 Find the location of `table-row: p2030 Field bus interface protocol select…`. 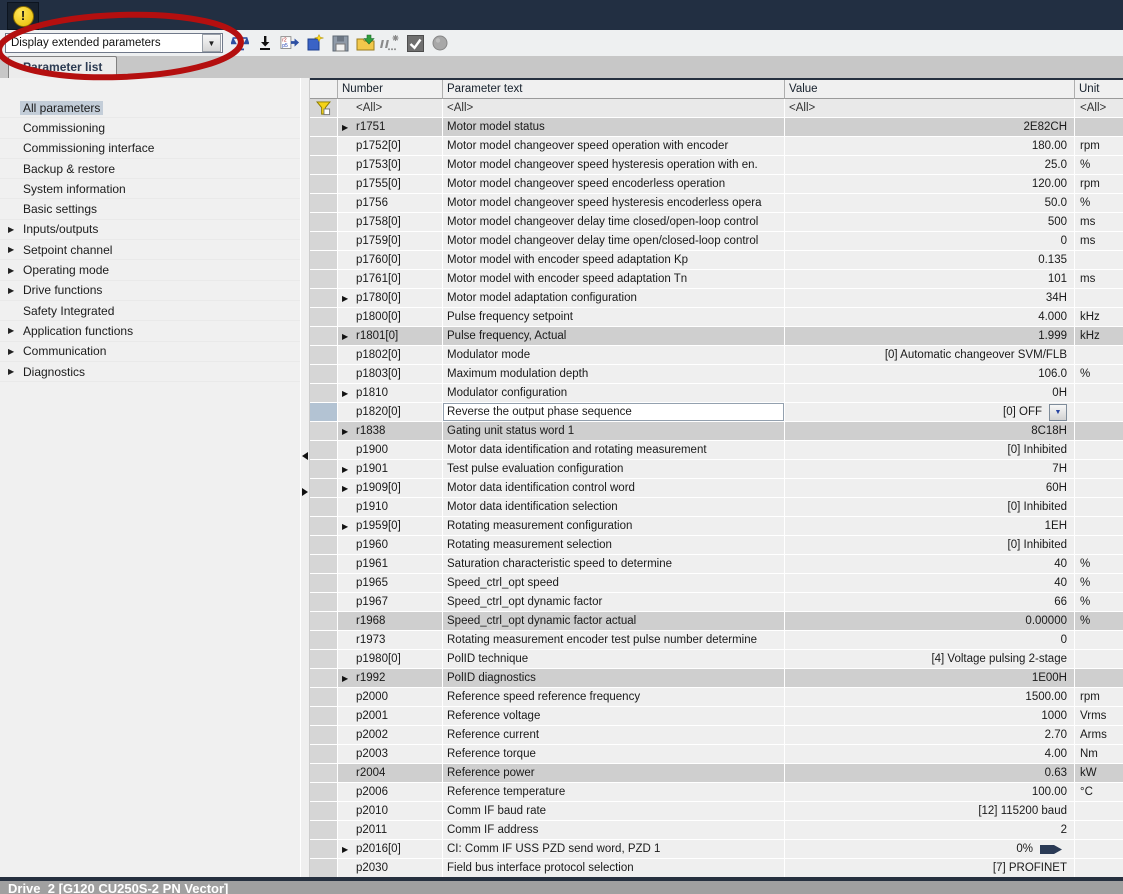

table-row: p2030 Field bus interface protocol select… is located at coordinates (716, 868).